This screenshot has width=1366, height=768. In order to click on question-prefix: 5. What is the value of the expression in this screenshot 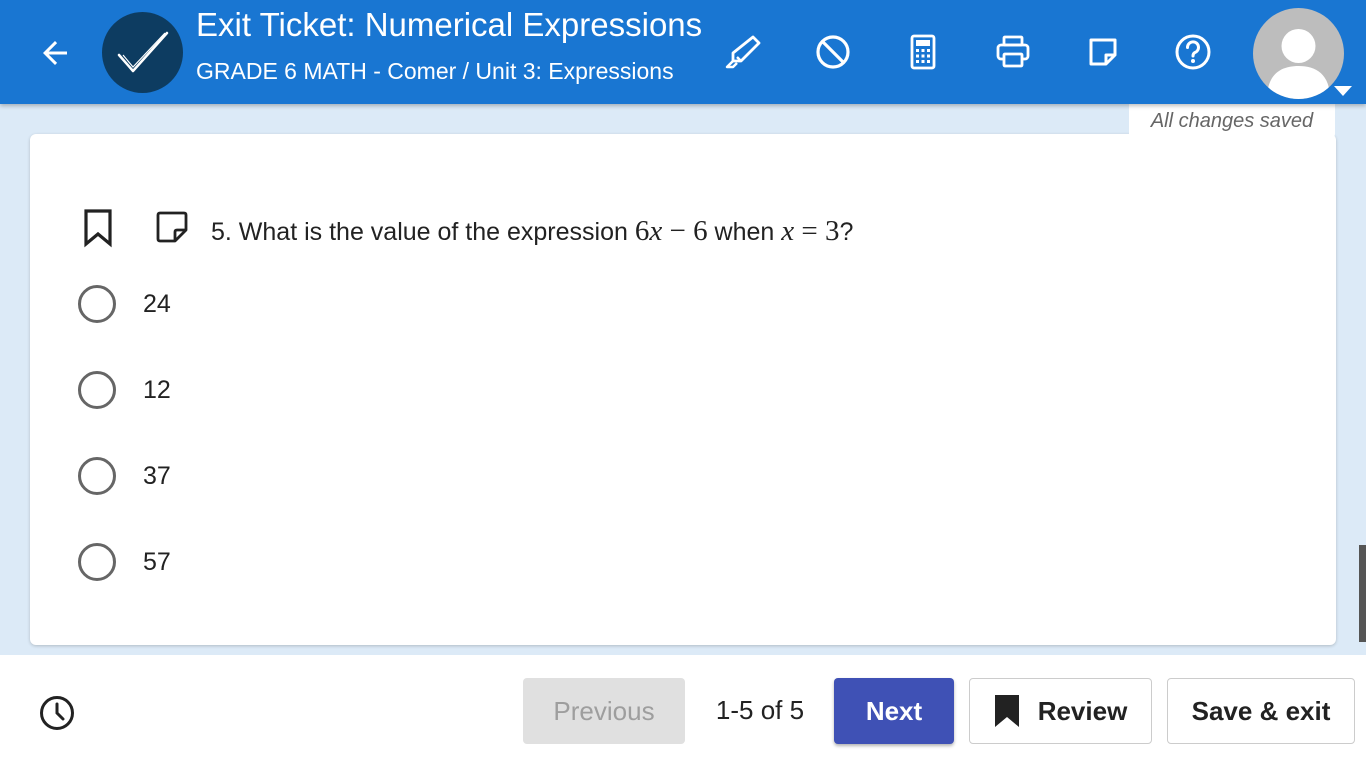, I will do `click(419, 232)`.